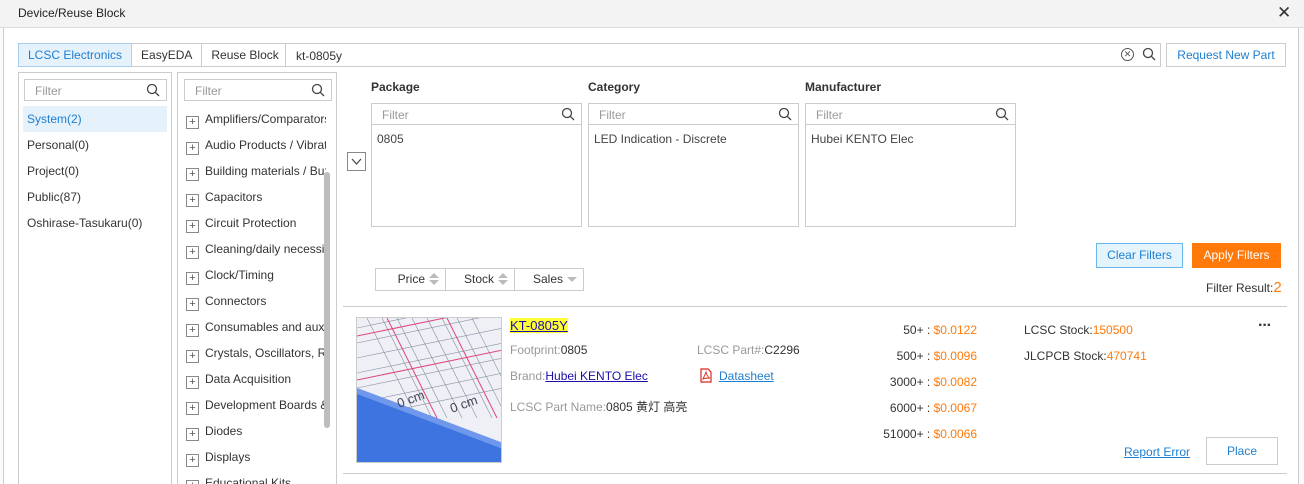  I want to click on footprint-value: 0805, so click(574, 350).